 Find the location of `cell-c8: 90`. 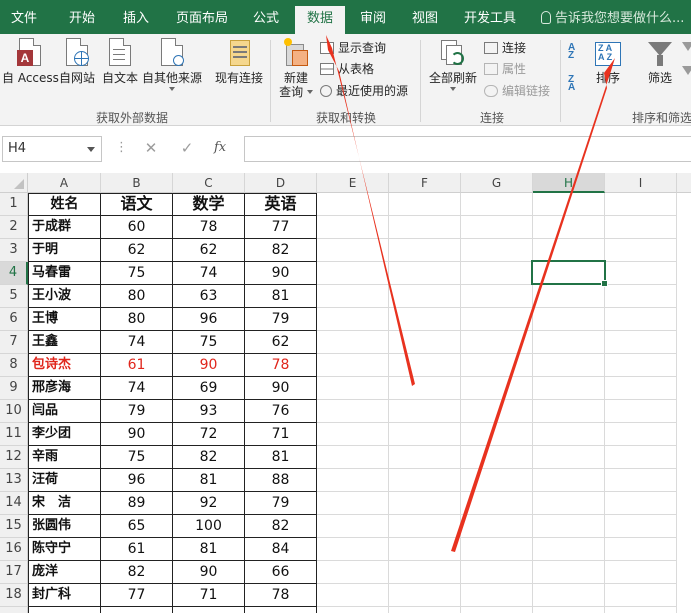

cell-c8: 90 is located at coordinates (209, 365).